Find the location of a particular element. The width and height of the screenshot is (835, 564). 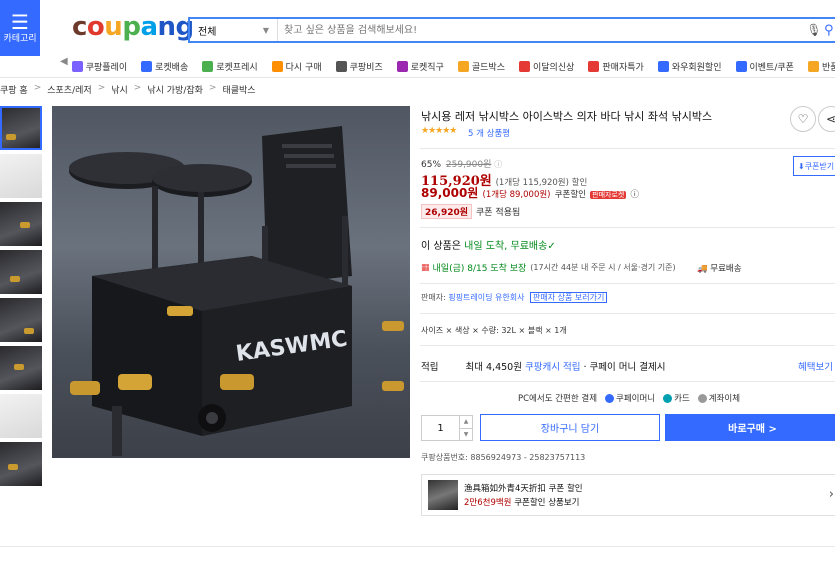

search-icon: ⚲ is located at coordinates (829, 30).